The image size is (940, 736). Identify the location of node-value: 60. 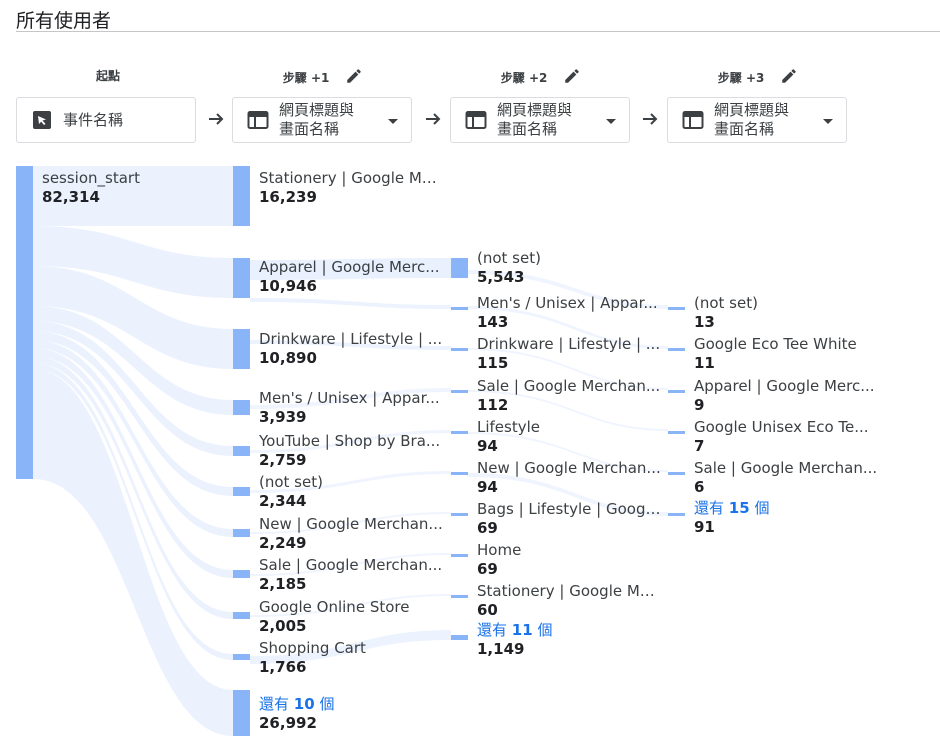
(487, 610).